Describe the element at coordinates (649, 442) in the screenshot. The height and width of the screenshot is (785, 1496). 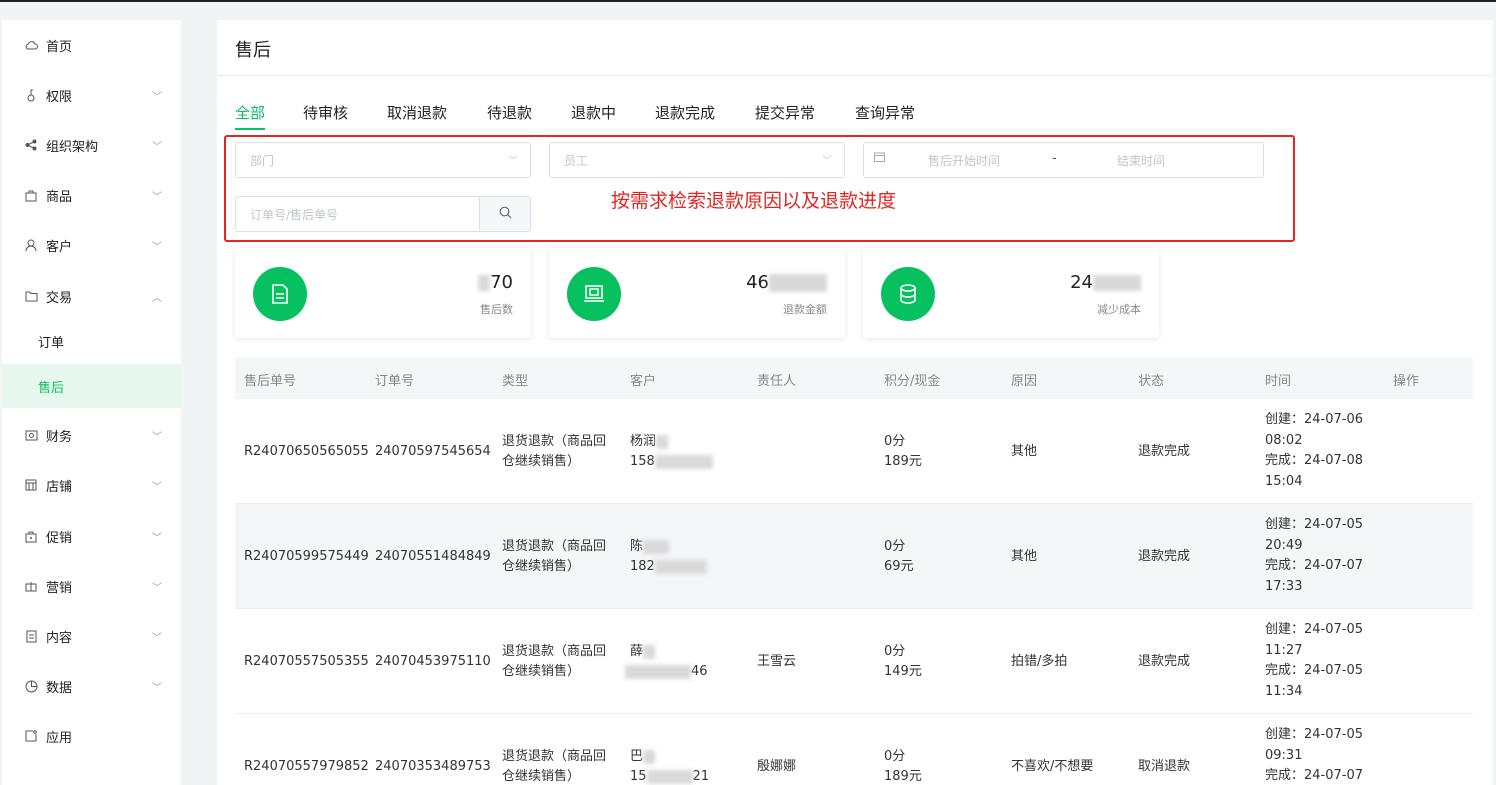
I see `customer-name: 杨润` at that location.